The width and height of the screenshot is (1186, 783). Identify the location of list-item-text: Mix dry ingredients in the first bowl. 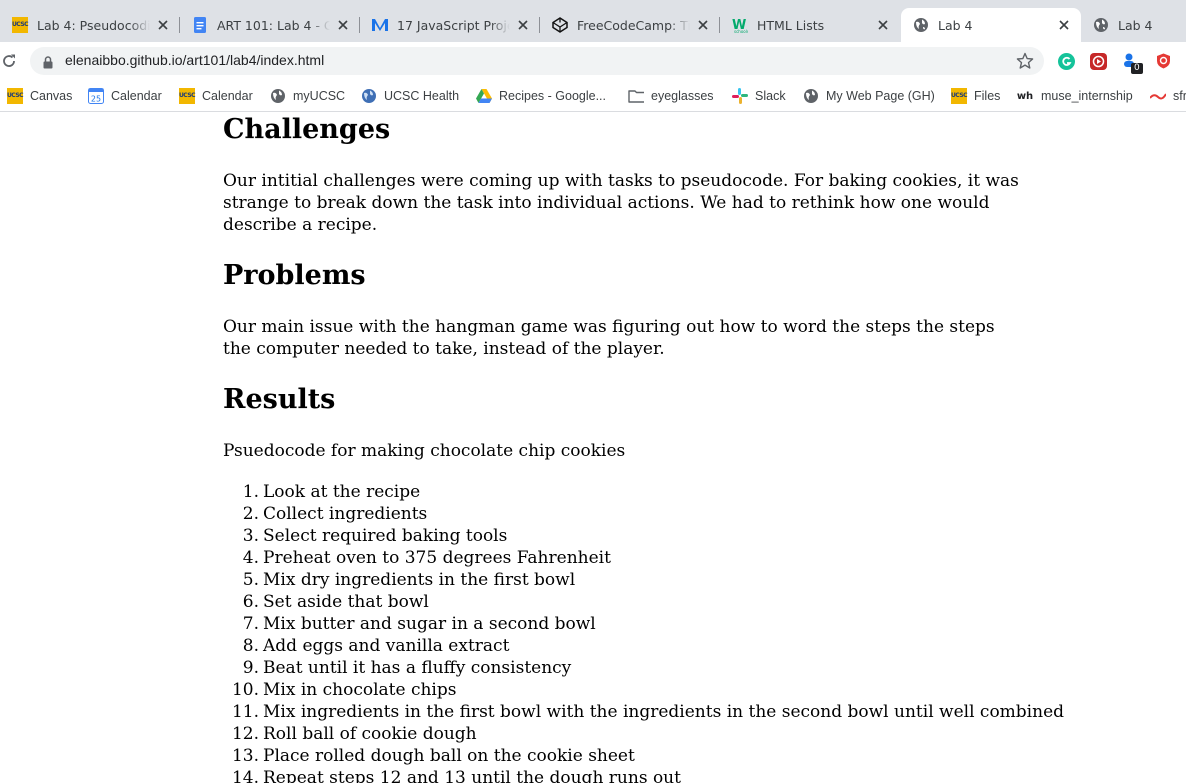
(419, 580).